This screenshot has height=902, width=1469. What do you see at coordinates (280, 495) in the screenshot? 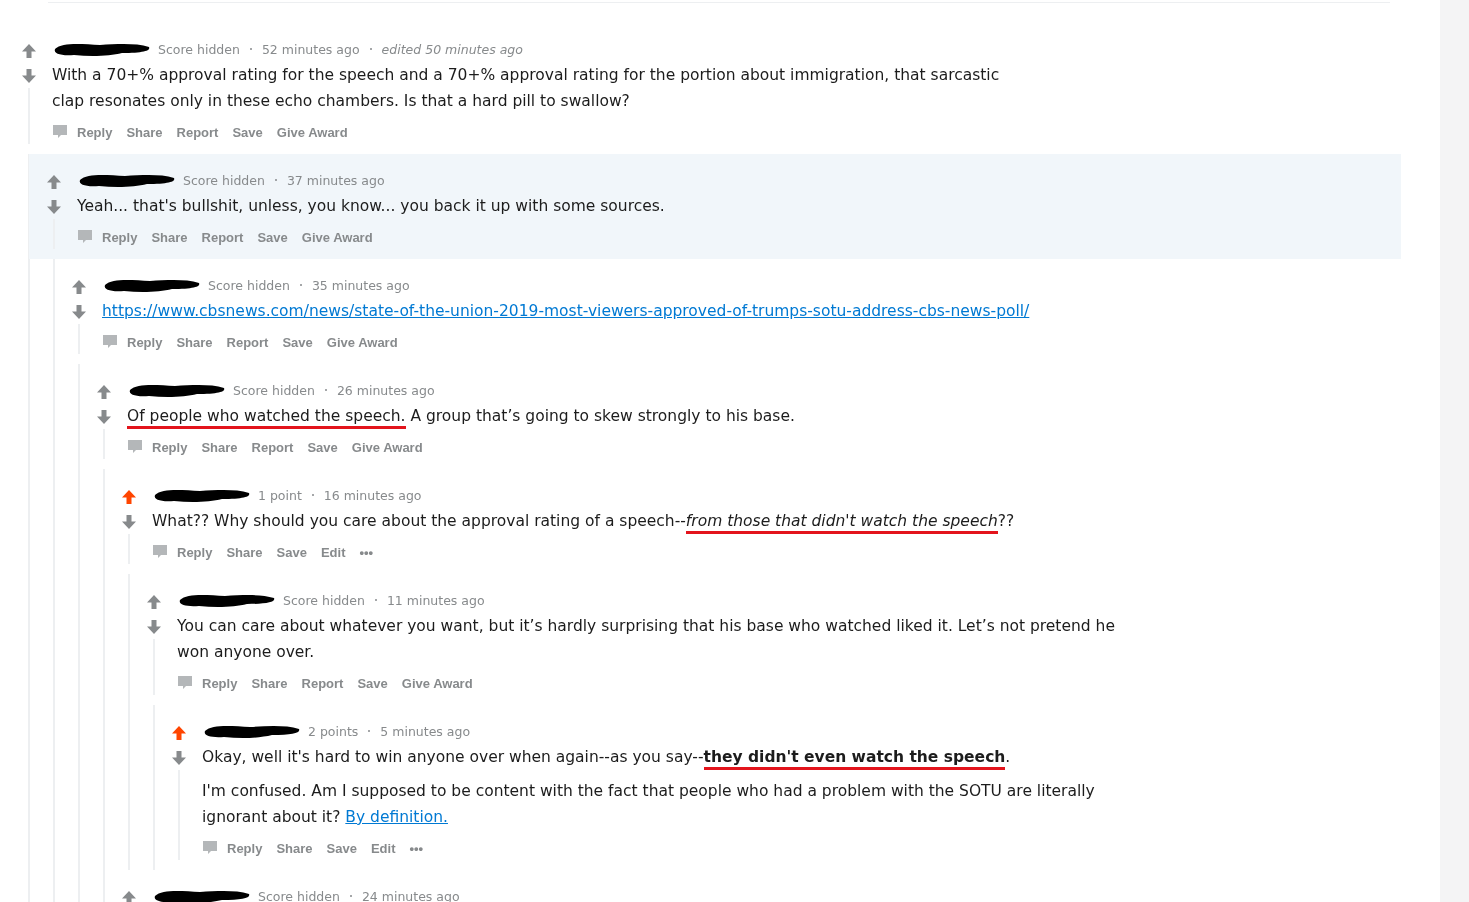
I see `score-text: 1 point` at bounding box center [280, 495].